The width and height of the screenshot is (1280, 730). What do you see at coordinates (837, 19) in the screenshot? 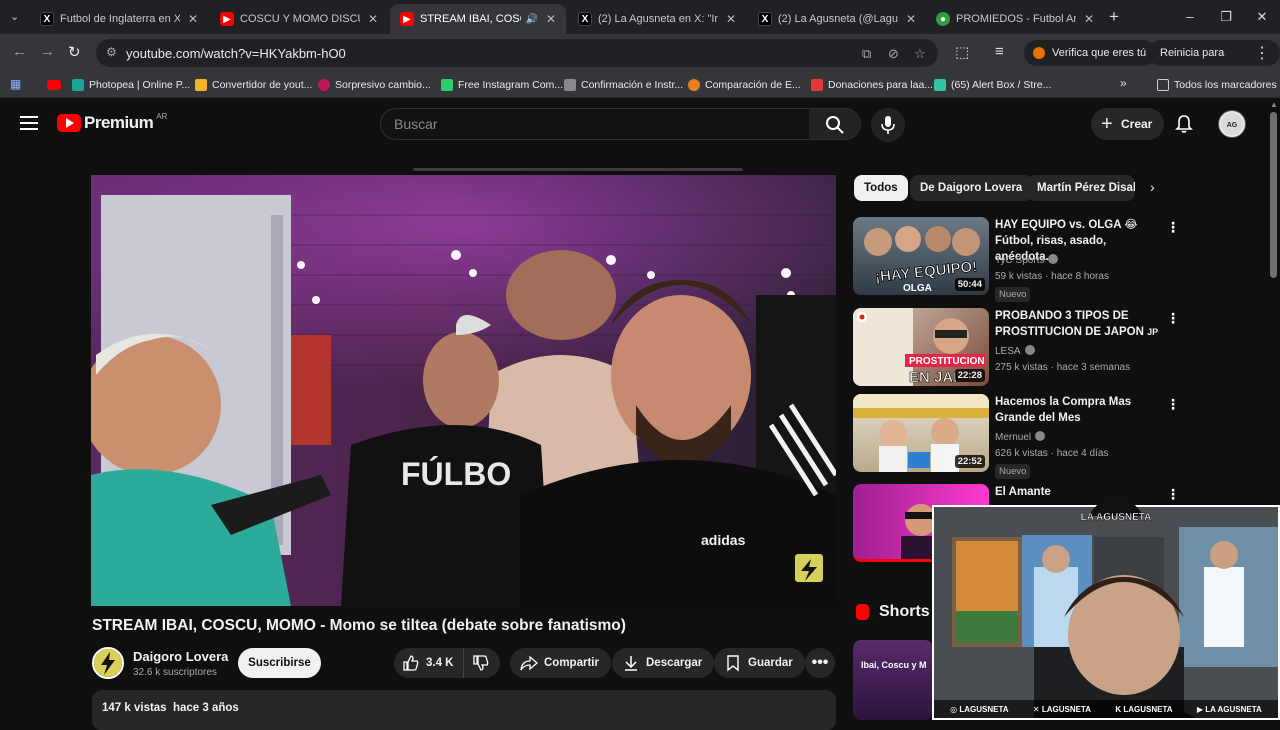
I see `browser-tab-5: X (2) La Agusneta (@Lagusnet ✕` at bounding box center [837, 19].